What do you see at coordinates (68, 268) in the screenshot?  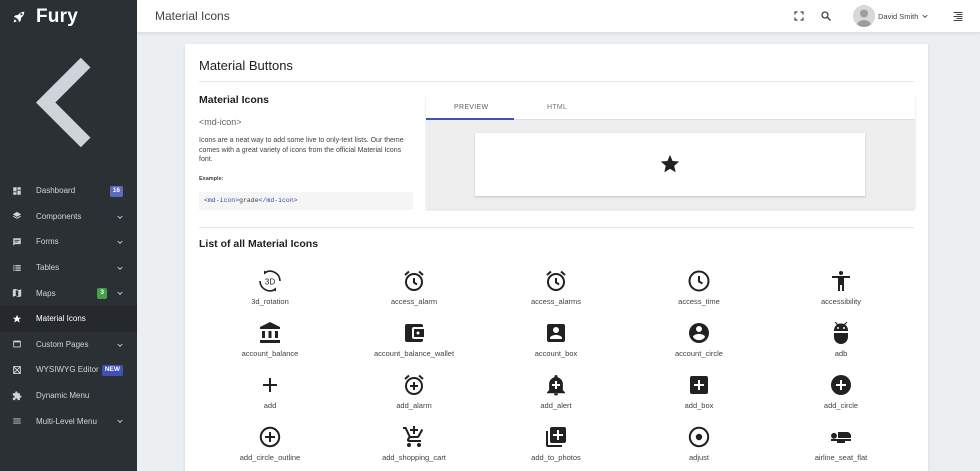 I see `sidebar-item-tables: Tables` at bounding box center [68, 268].